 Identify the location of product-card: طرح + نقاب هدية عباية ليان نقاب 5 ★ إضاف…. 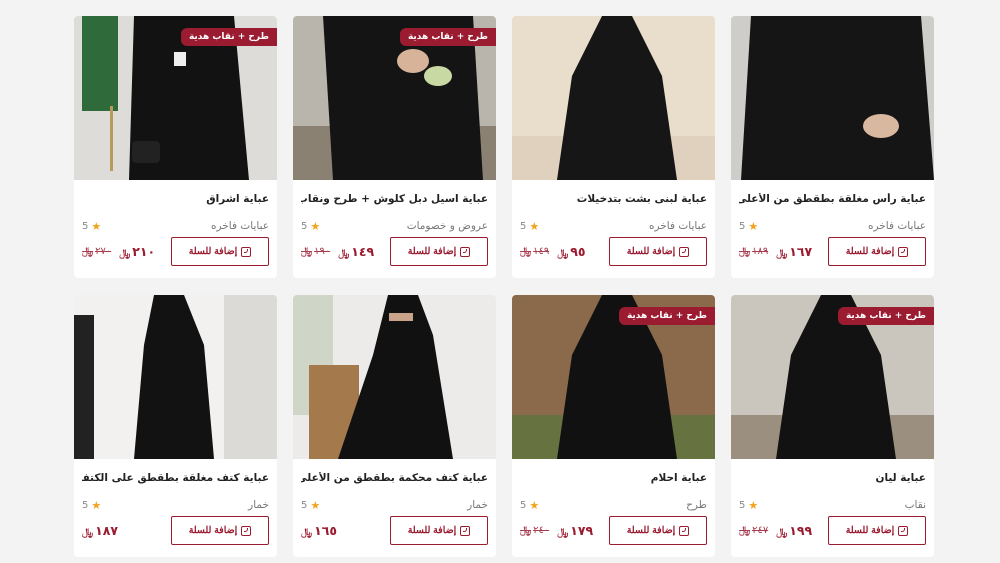
(832, 426).